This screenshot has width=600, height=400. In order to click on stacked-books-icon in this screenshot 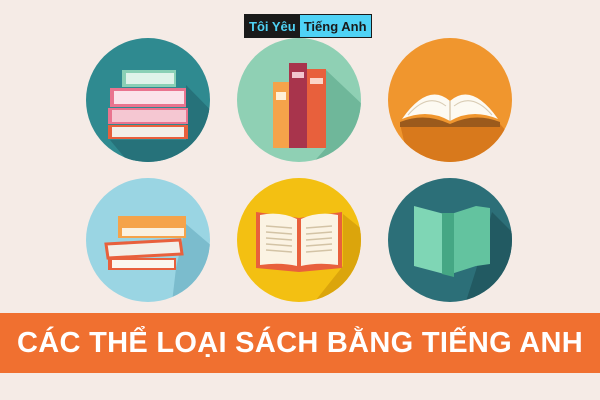, I will do `click(148, 100)`.